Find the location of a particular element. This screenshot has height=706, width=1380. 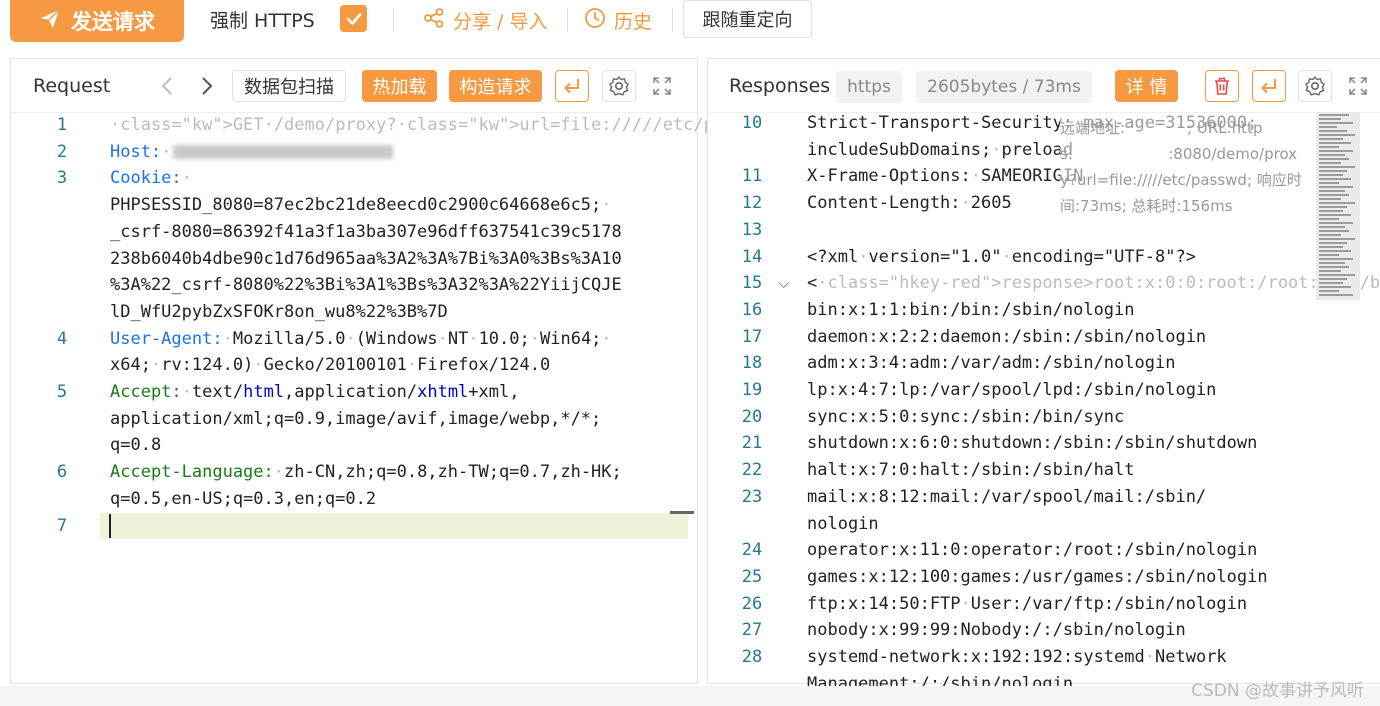

line-number: 1 is located at coordinates (62, 125).